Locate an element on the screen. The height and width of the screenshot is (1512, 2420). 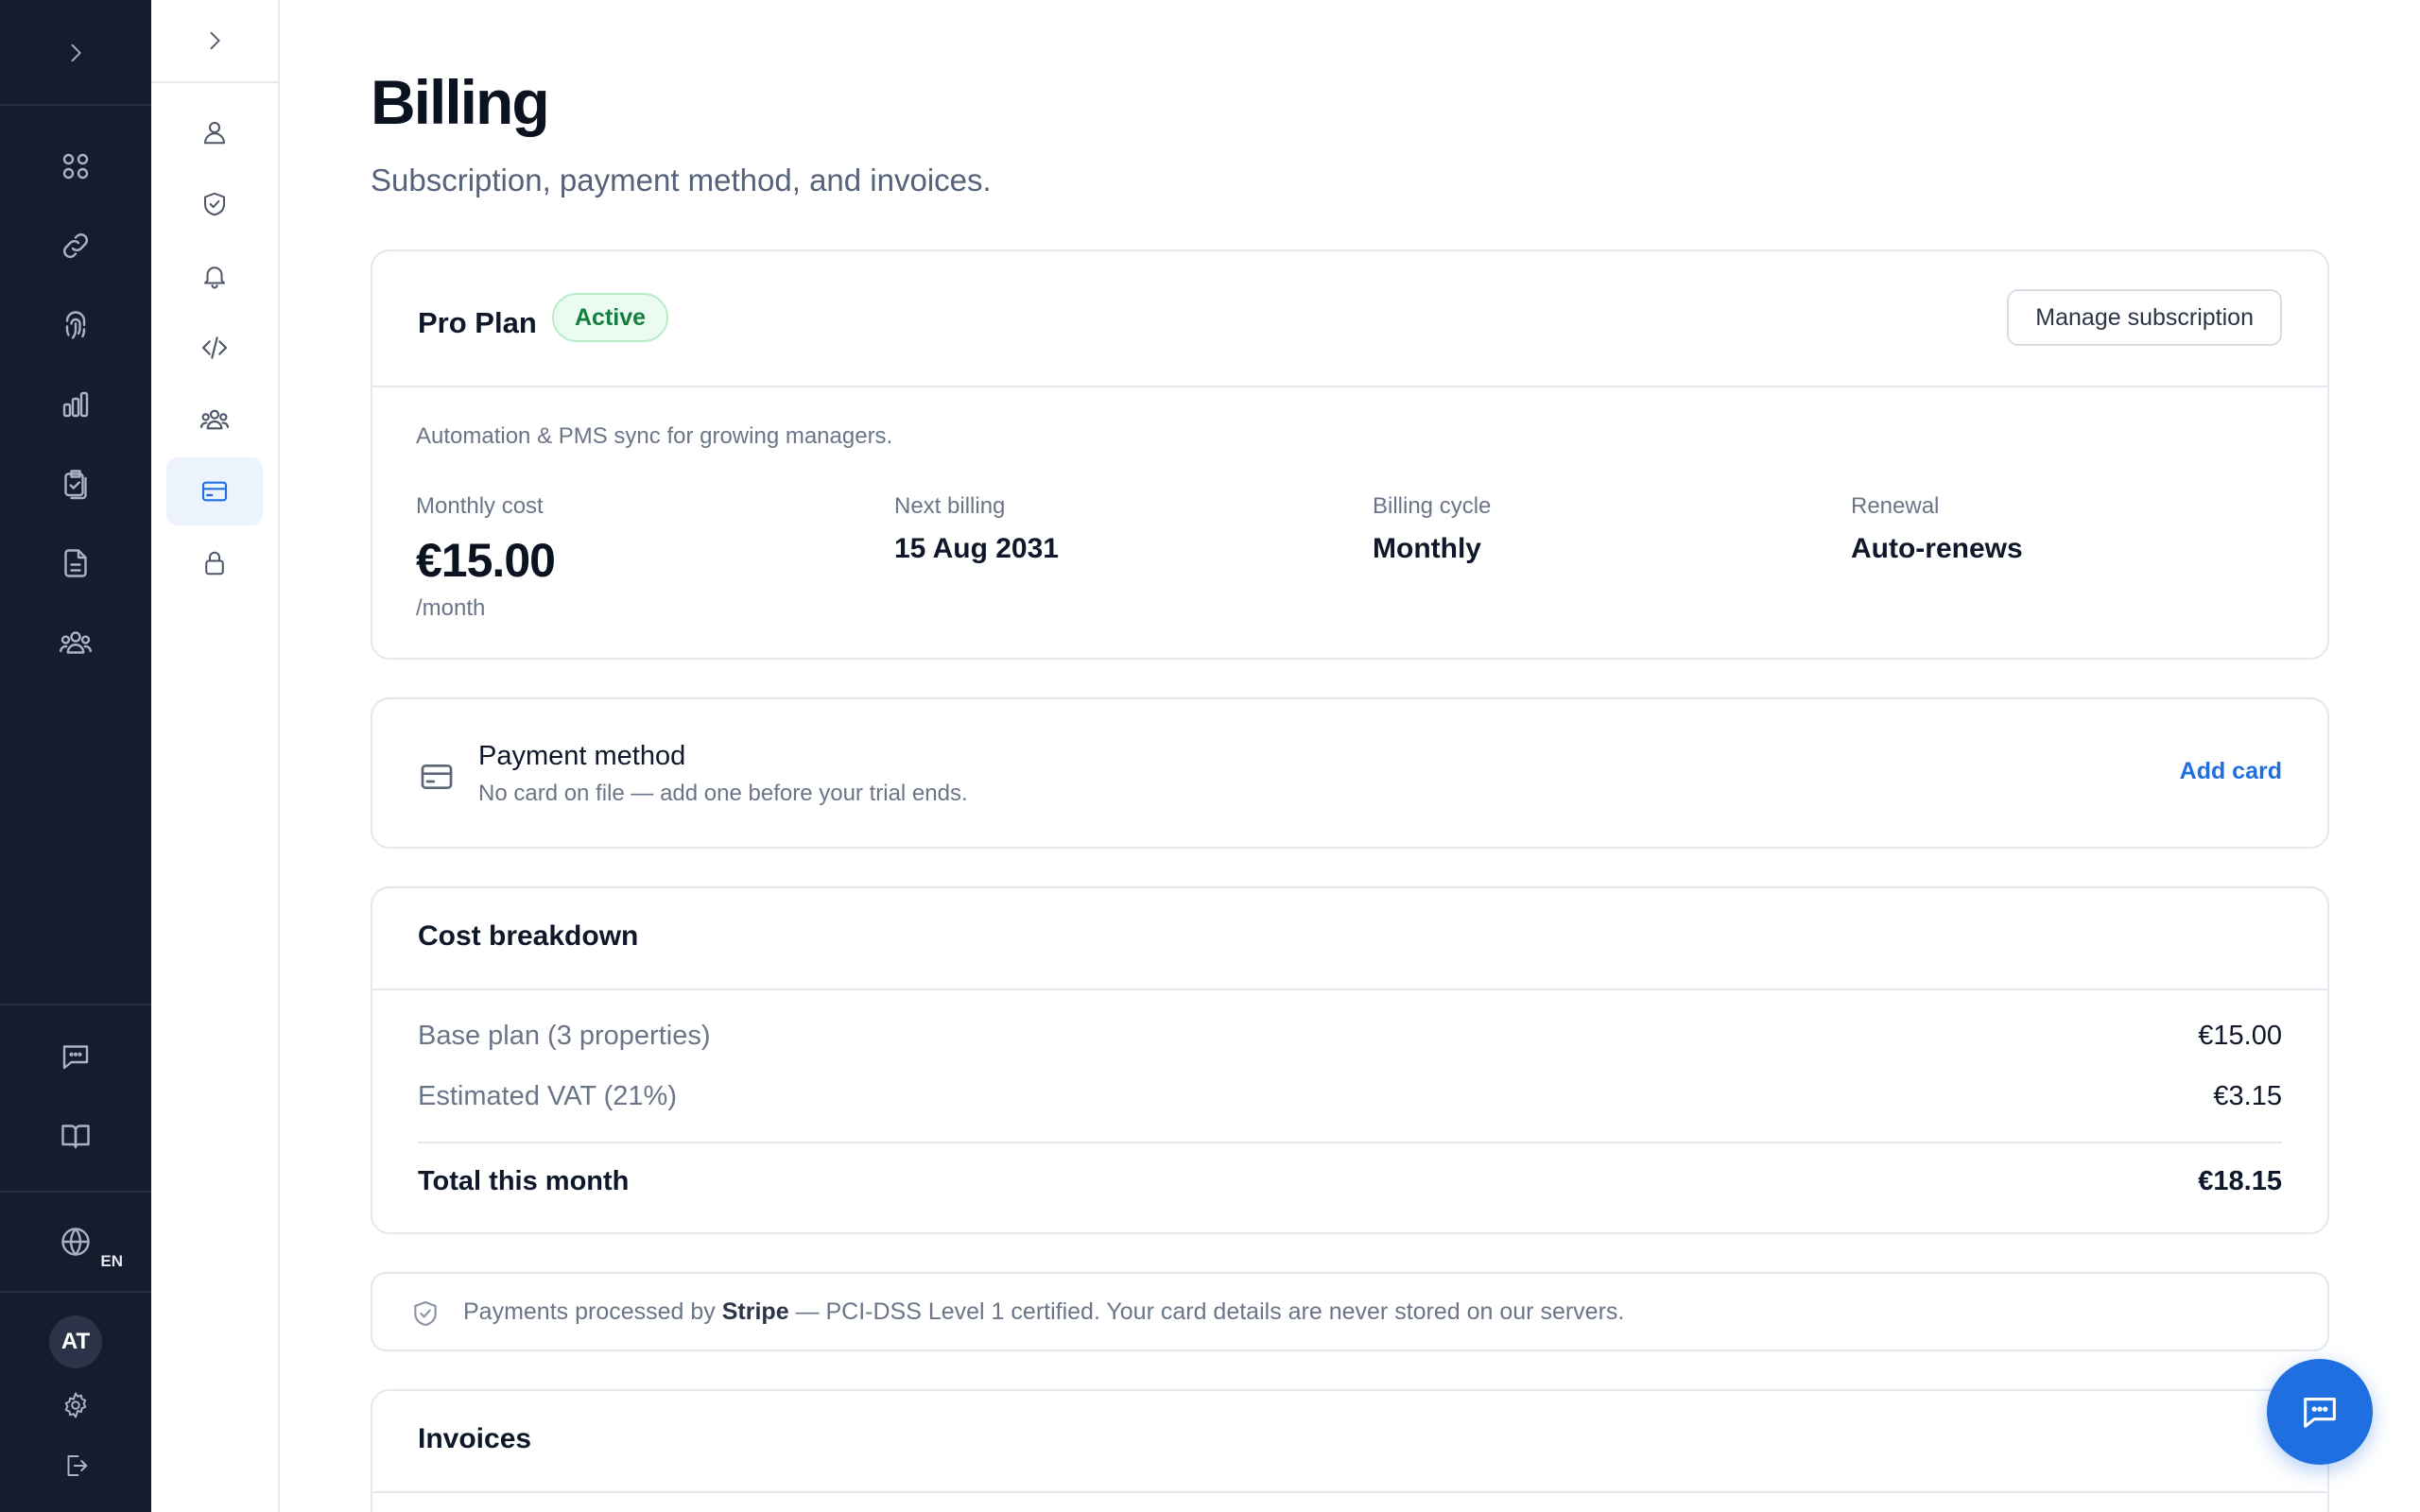
grid-icon is located at coordinates (75, 166).